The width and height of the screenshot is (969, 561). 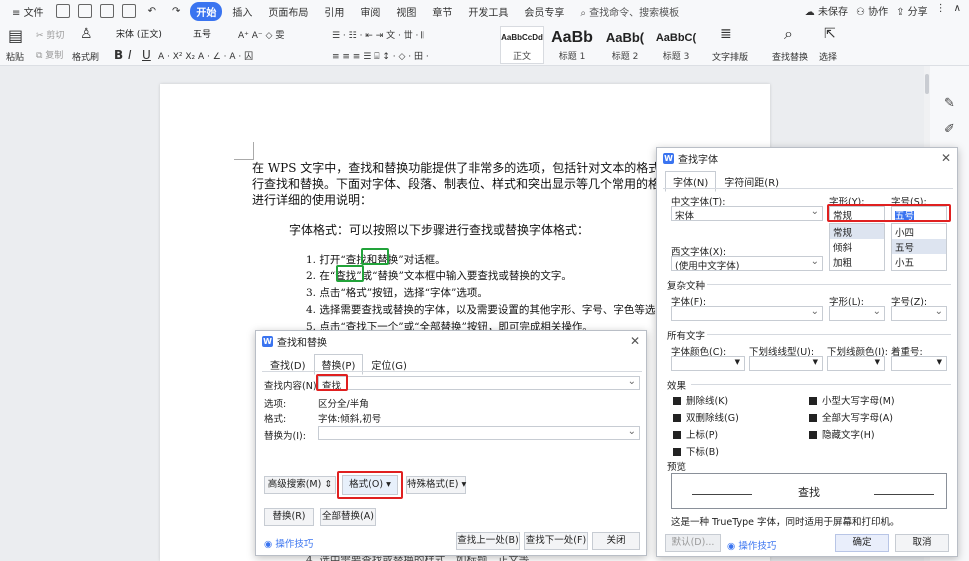 I want to click on tab-home: 开始, so click(x=206, y=11).